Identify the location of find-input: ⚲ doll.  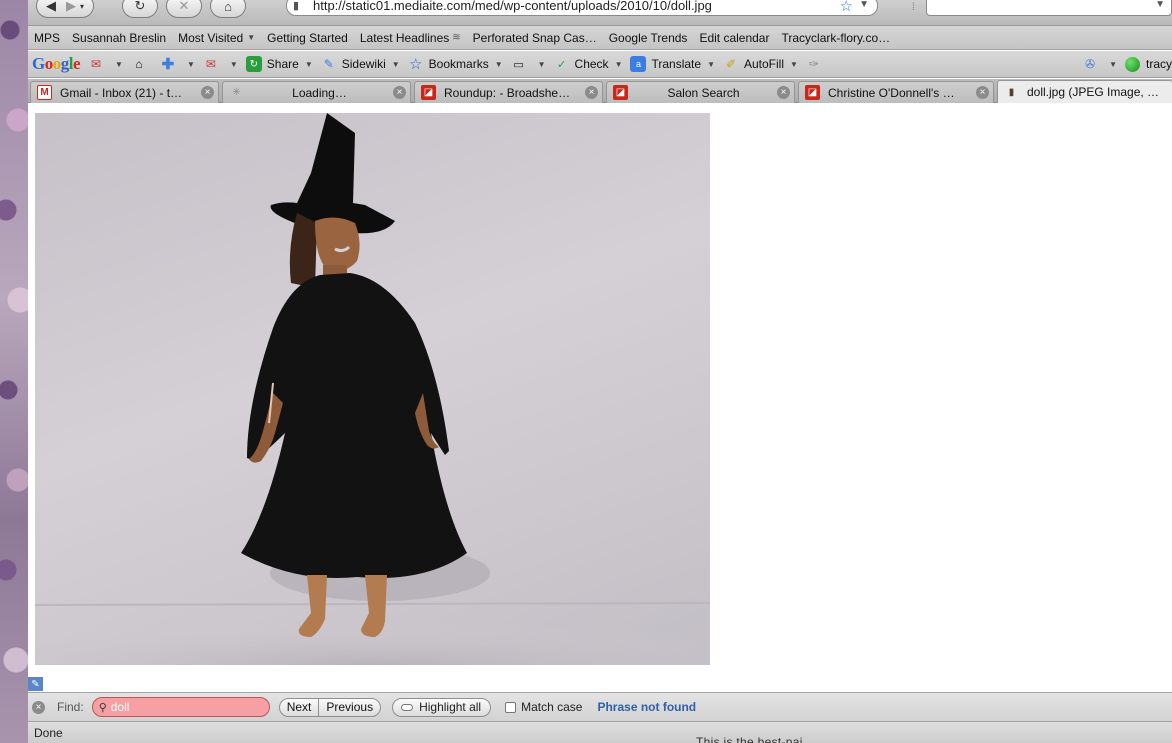
(180, 707).